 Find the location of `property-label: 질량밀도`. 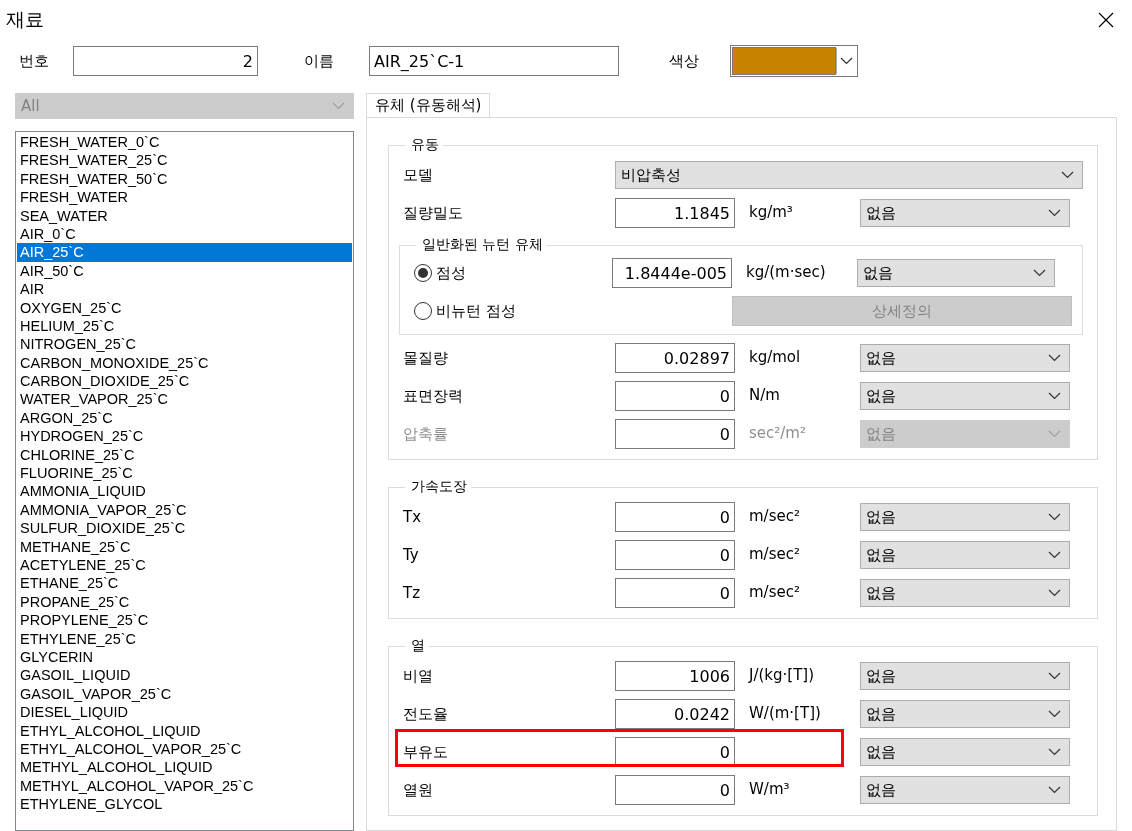

property-label: 질량밀도 is located at coordinates (433, 213).